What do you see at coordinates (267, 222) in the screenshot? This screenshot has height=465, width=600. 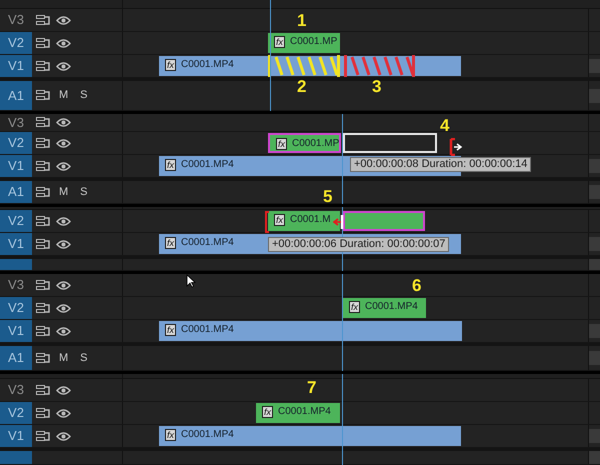 I see `trim-bracket-icon` at bounding box center [267, 222].